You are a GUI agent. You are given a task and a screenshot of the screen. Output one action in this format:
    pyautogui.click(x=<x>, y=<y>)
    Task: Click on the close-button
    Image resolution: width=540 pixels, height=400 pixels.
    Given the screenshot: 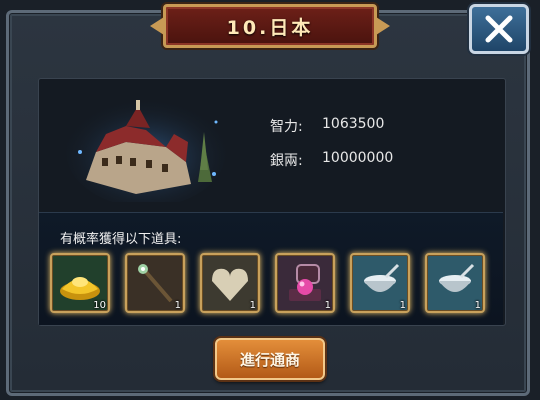 What is the action you would take?
    pyautogui.click(x=499, y=29)
    